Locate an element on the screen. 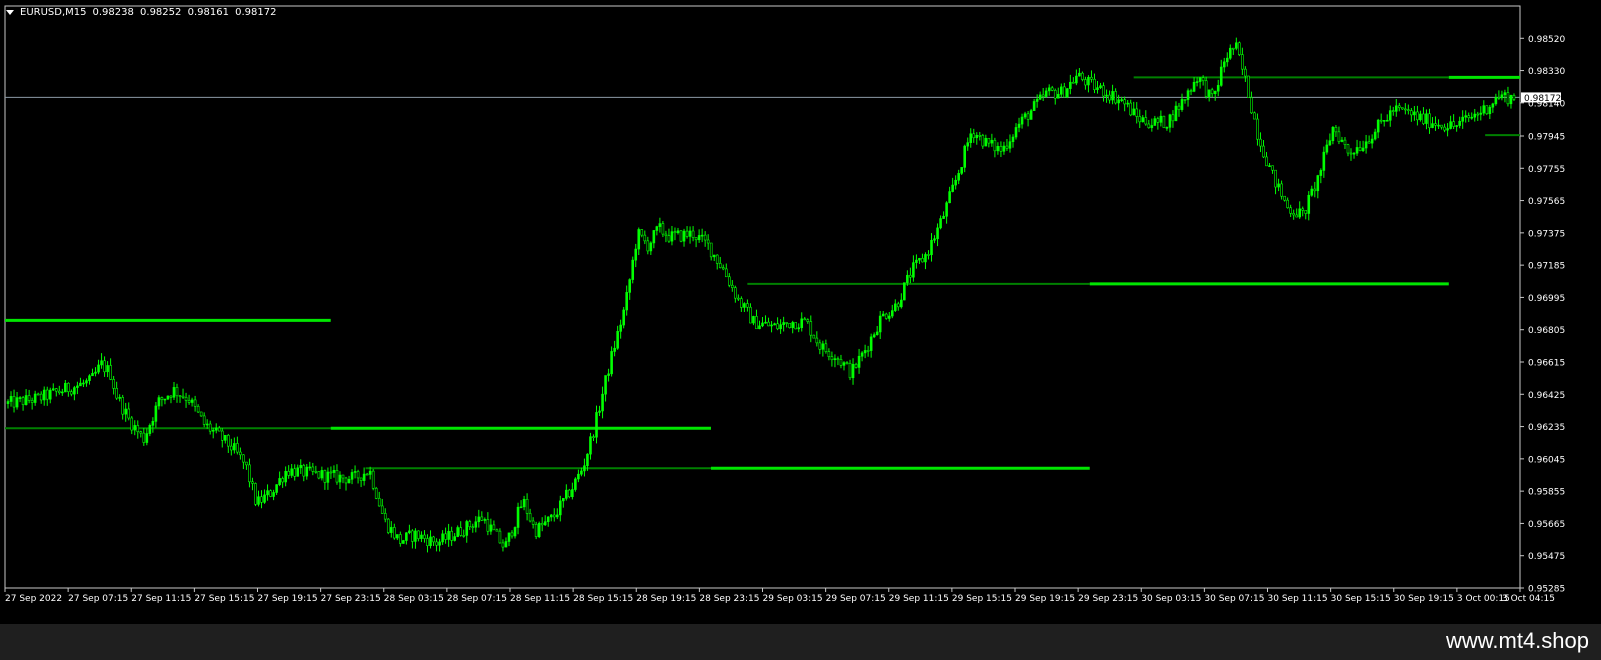  x-tick-label: 28 Sep 15:15 is located at coordinates (603, 599).